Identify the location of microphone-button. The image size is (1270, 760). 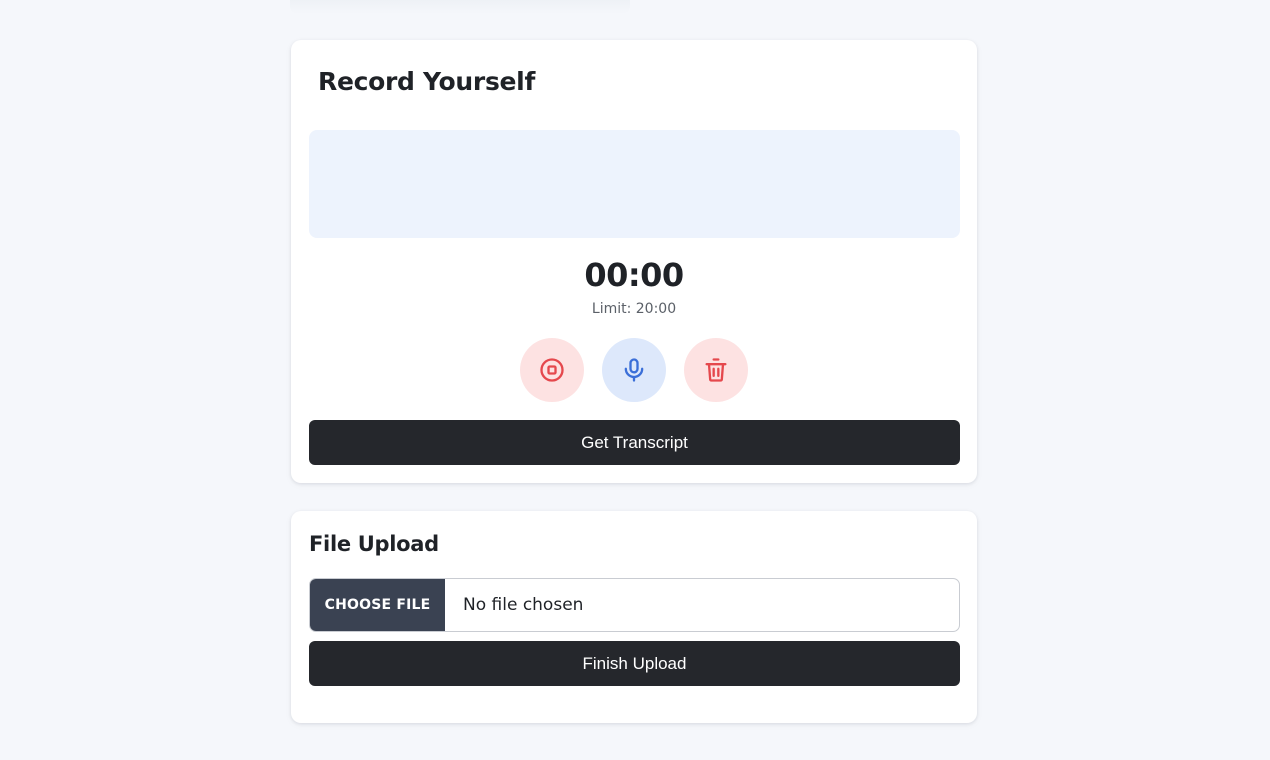
(634, 370).